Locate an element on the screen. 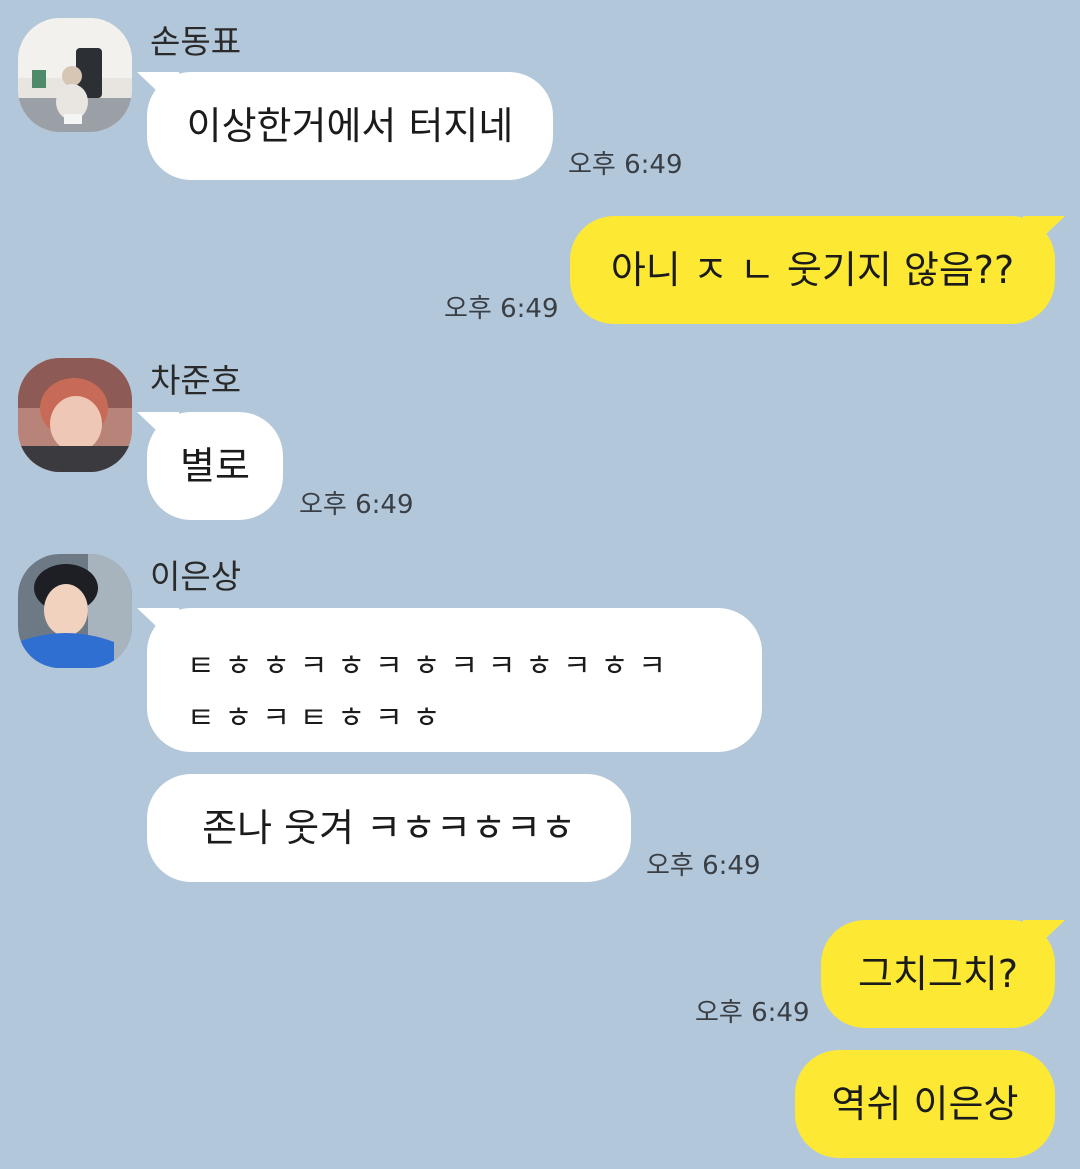 Image resolution: width=1080 pixels, height=1169 pixels. message-bubble-outgoing: 그치그치? is located at coordinates (938, 974).